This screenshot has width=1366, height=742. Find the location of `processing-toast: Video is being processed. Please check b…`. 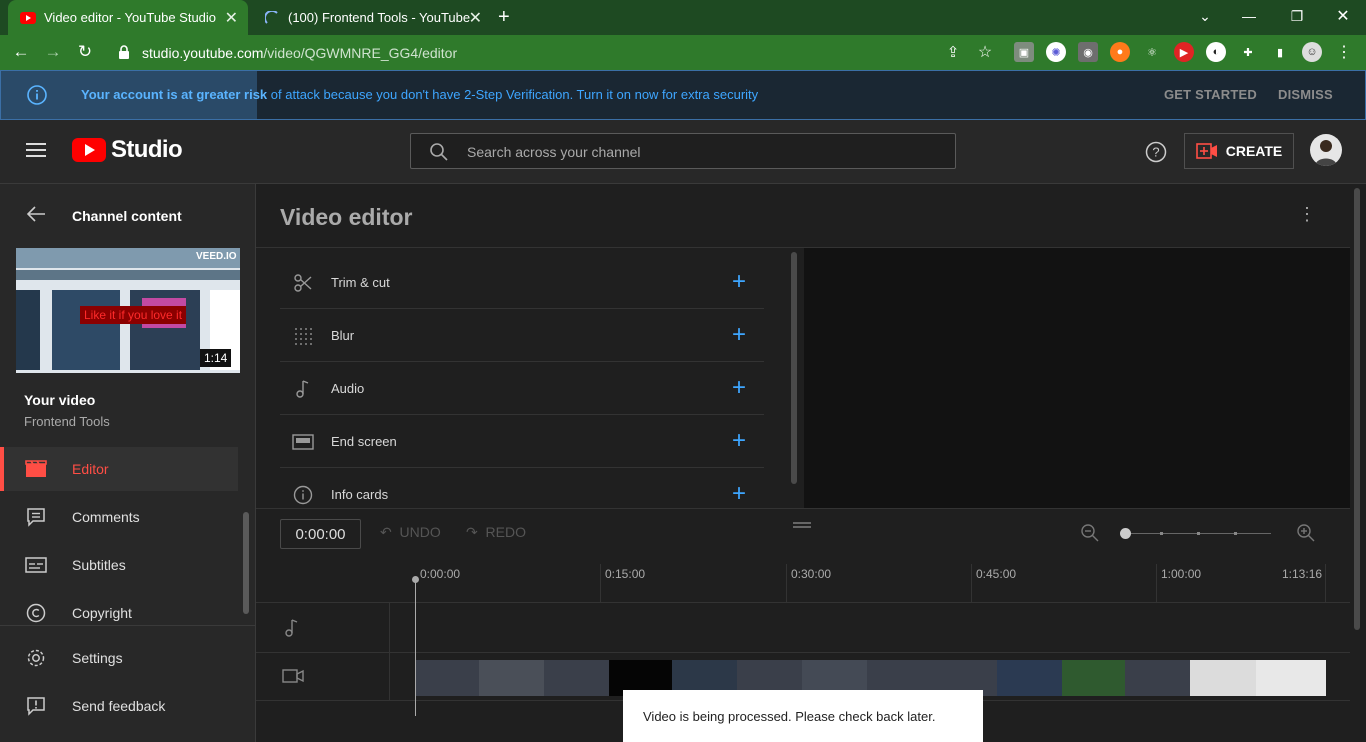

processing-toast: Video is being processed. Please check b… is located at coordinates (803, 716).